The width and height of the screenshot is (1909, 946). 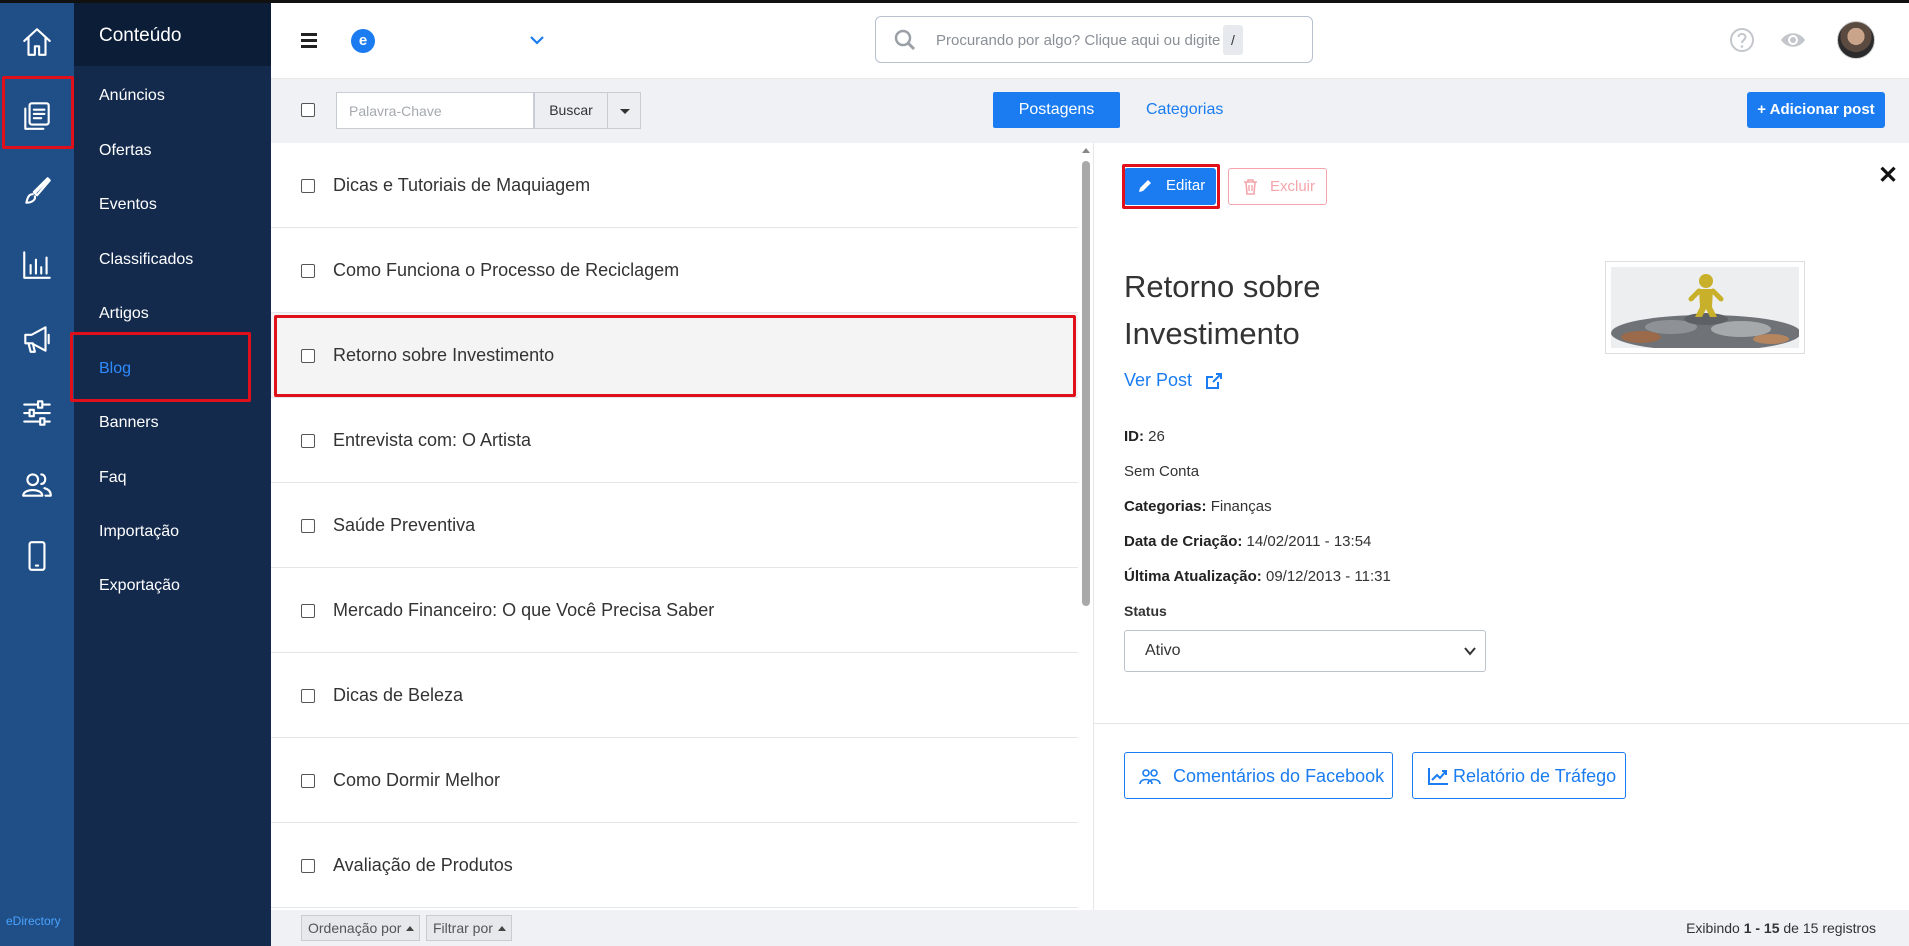 What do you see at coordinates (308, 110) in the screenshot?
I see `select-all-checkbox` at bounding box center [308, 110].